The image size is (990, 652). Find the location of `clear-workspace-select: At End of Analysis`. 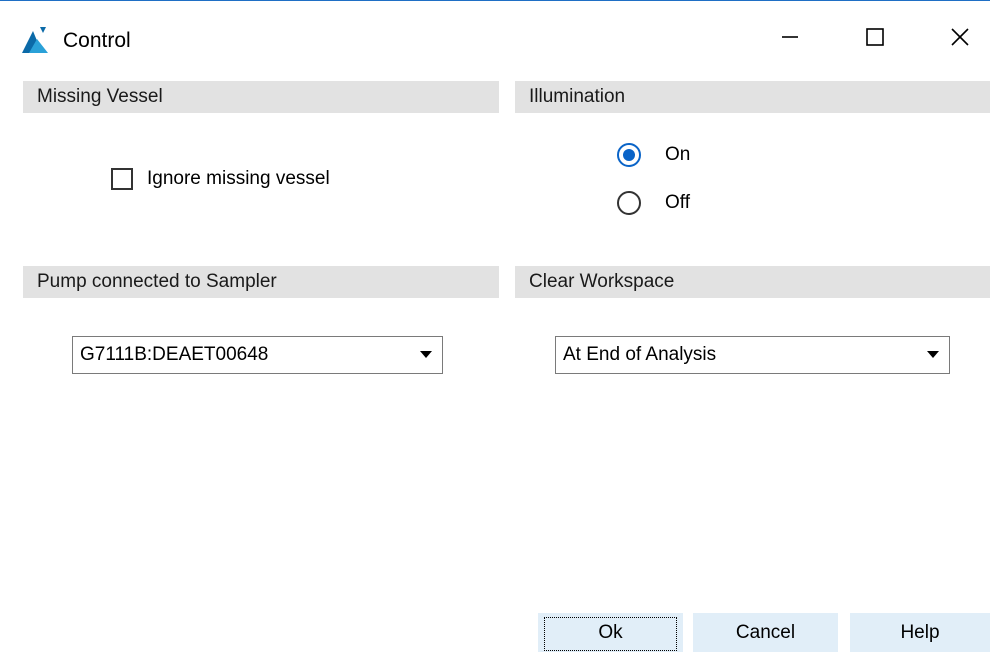

clear-workspace-select: At End of Analysis is located at coordinates (752, 355).